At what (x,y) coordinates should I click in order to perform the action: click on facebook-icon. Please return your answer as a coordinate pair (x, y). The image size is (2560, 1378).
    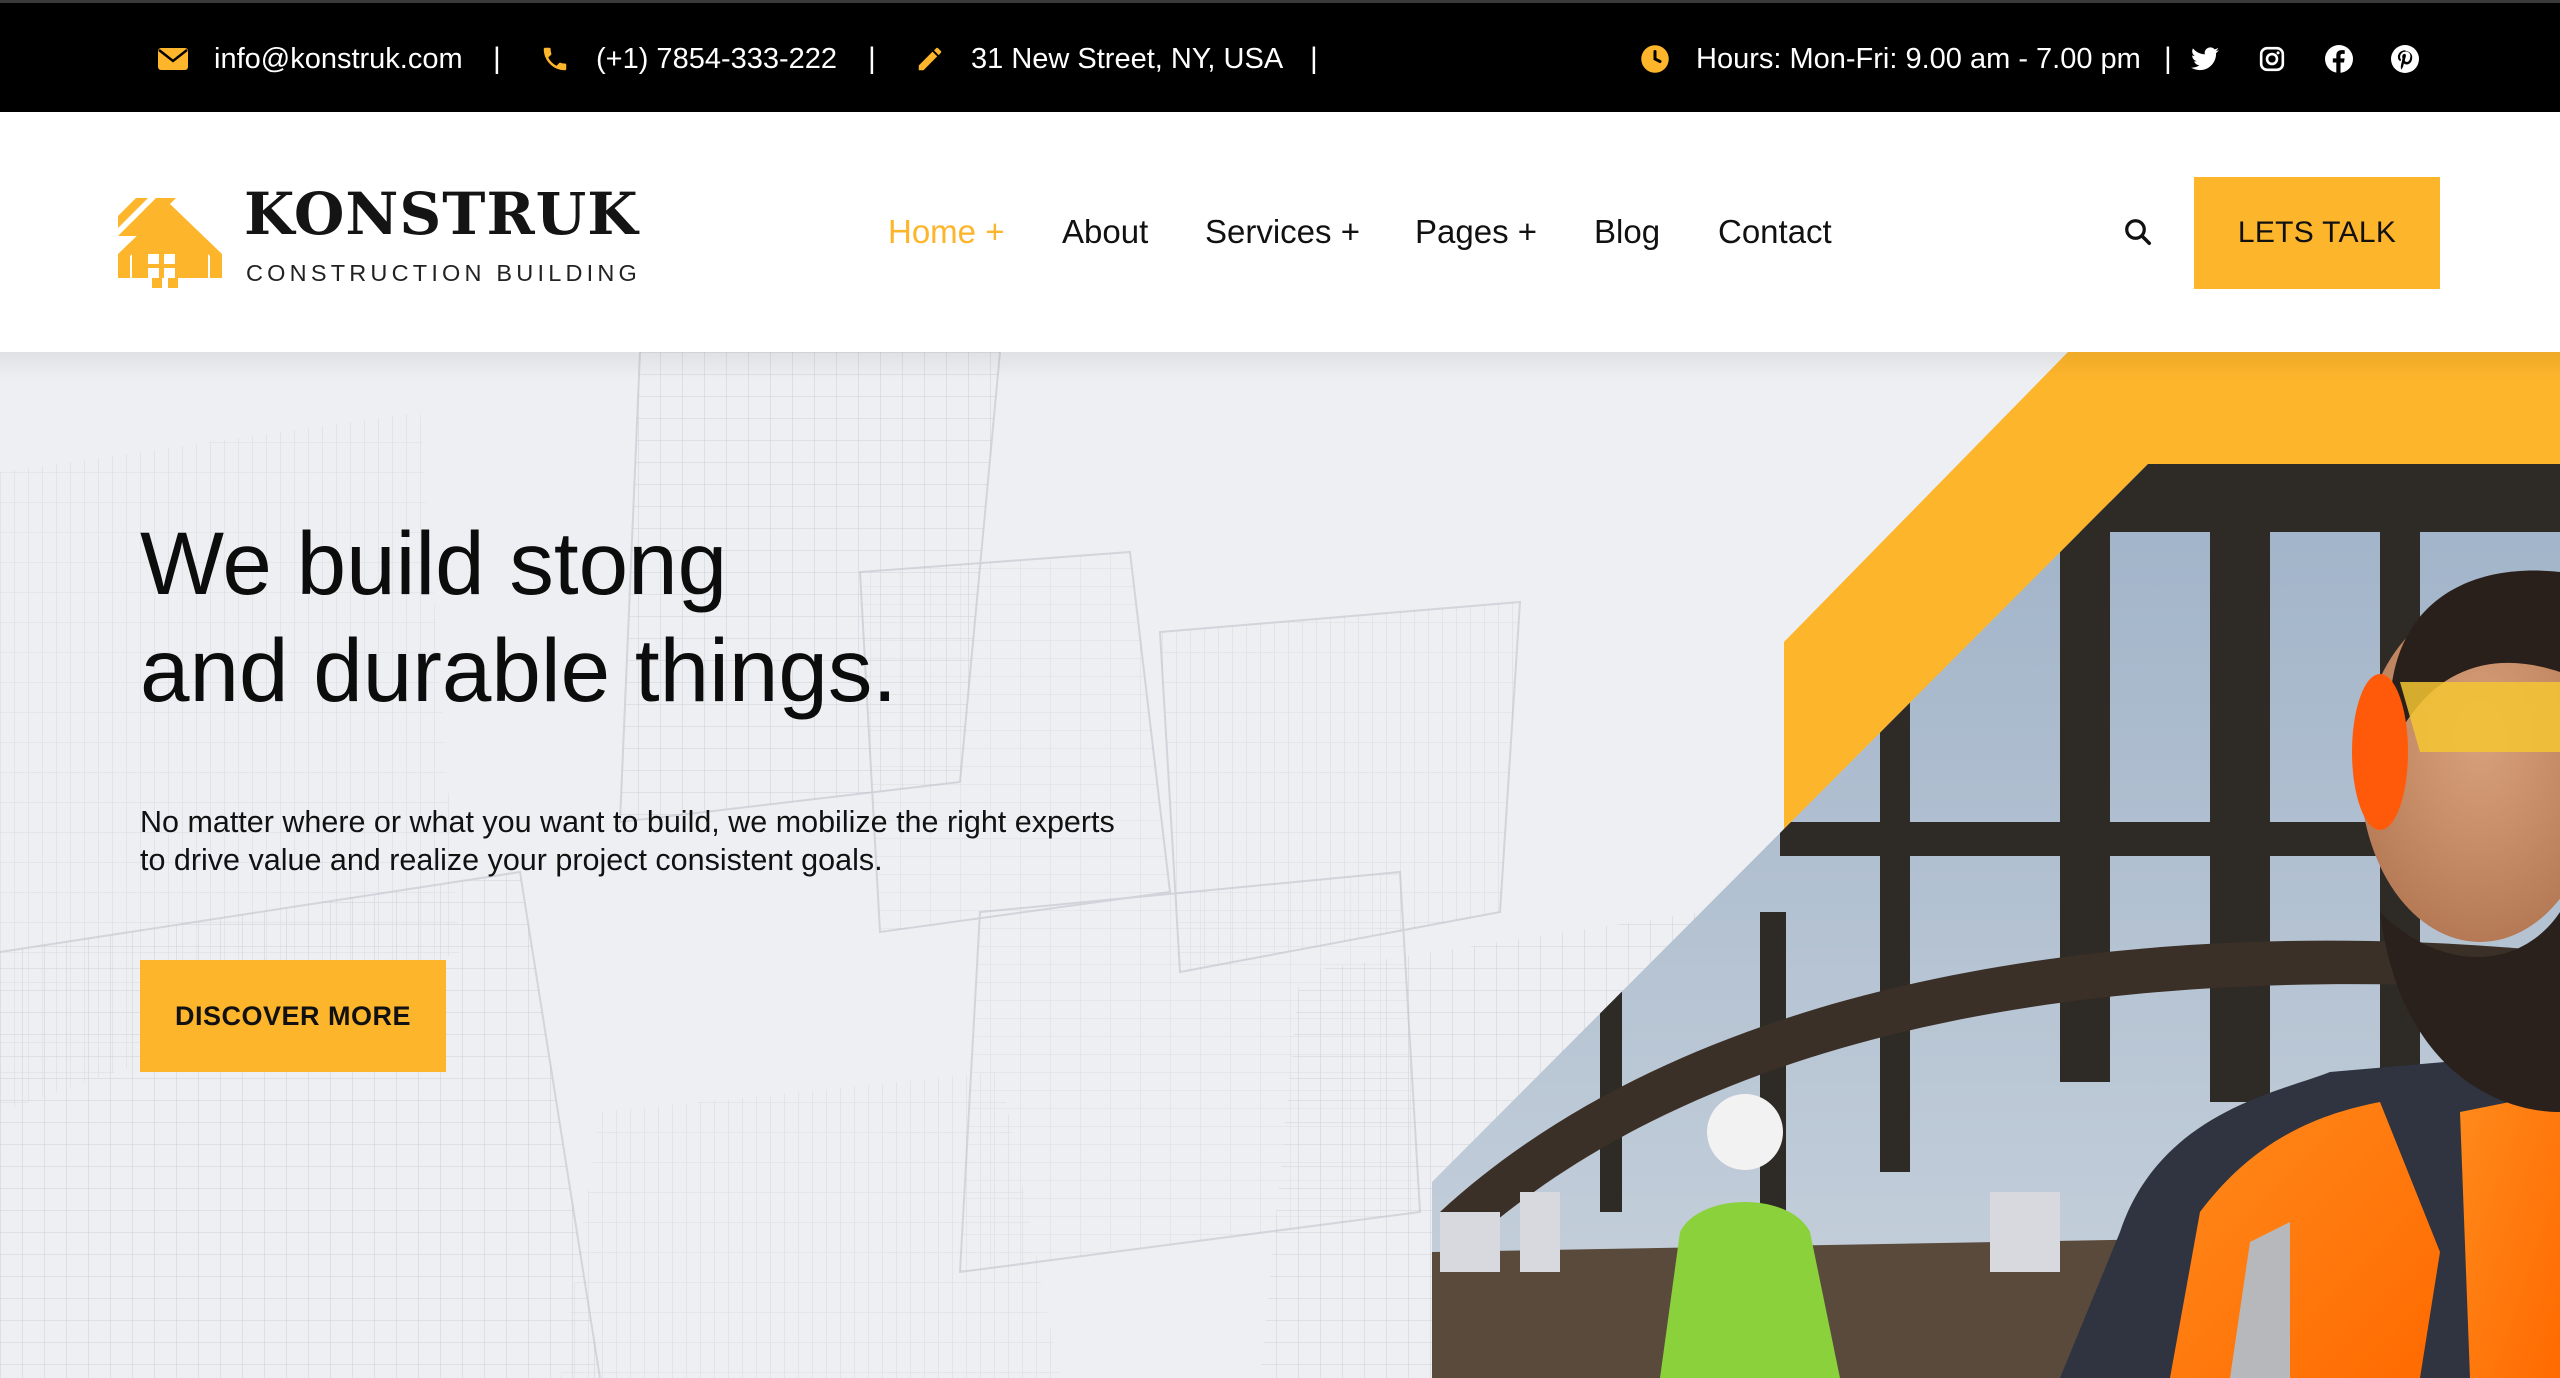
    Looking at the image, I should click on (2339, 59).